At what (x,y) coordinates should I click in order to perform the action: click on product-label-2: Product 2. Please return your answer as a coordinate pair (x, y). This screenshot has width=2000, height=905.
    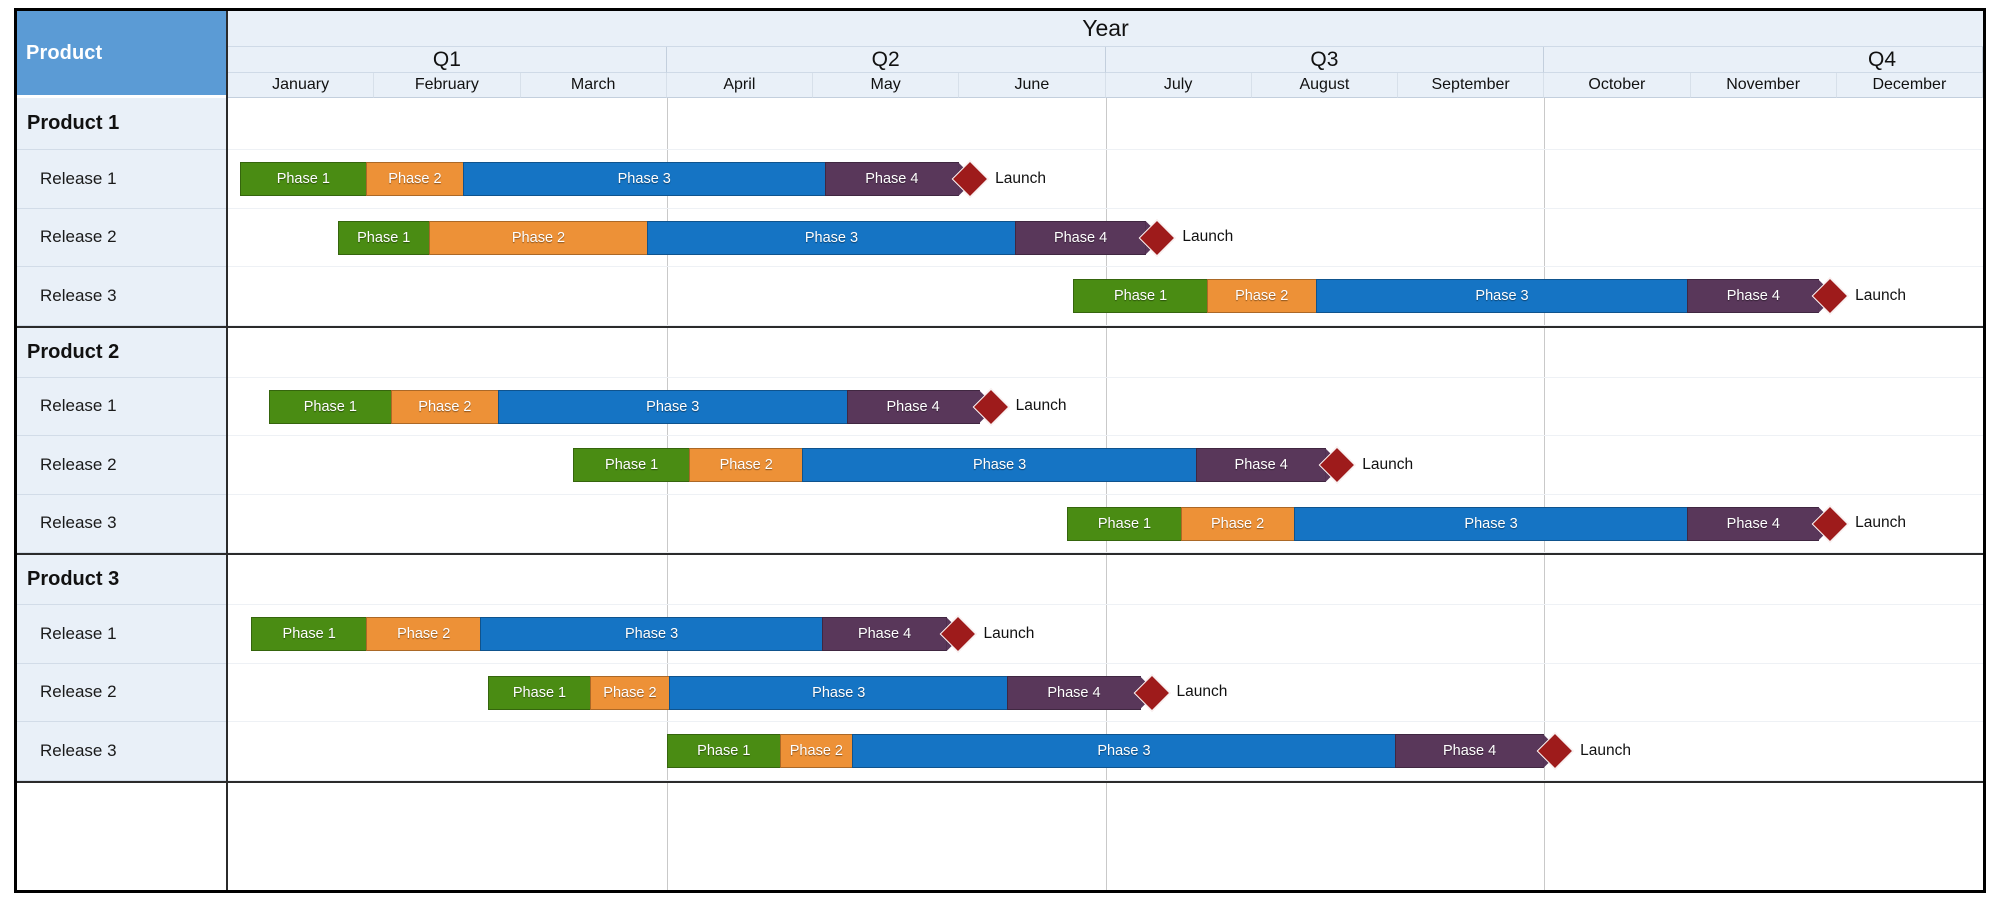
    Looking at the image, I should click on (121, 351).